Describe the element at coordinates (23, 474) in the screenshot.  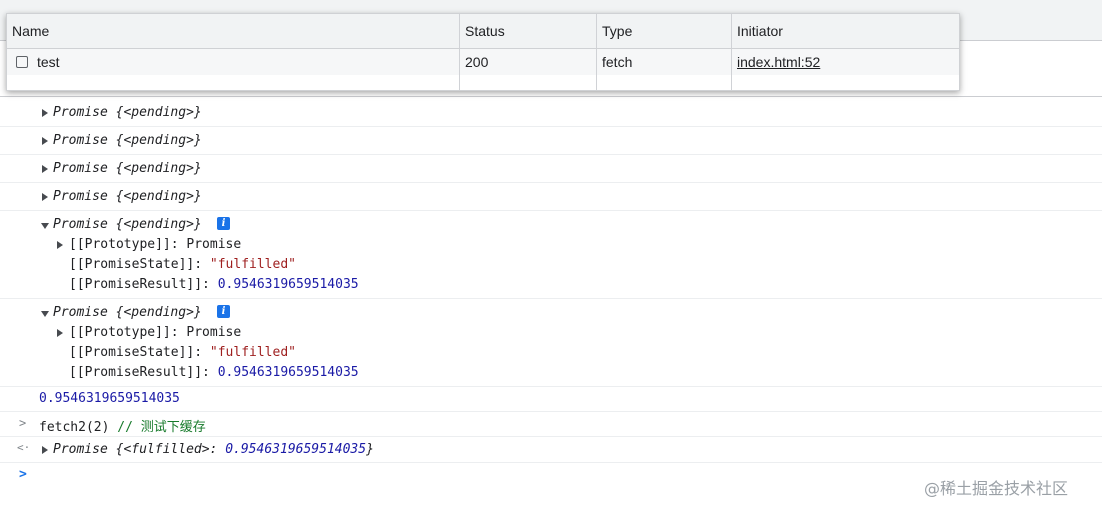
I see `prompt-chevron-icon: >` at that location.